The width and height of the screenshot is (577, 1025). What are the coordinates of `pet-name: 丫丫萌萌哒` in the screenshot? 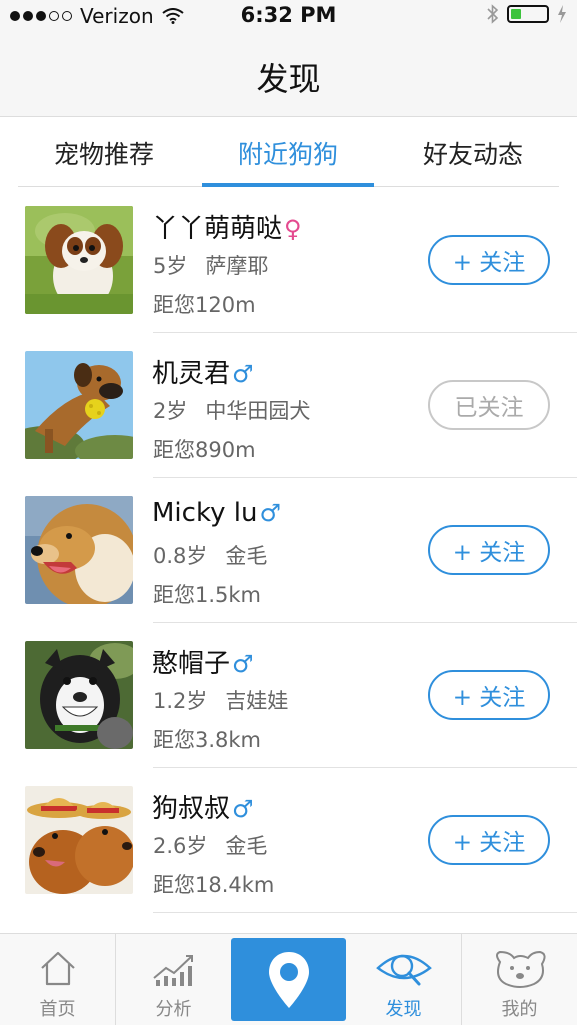 It's located at (217, 229).